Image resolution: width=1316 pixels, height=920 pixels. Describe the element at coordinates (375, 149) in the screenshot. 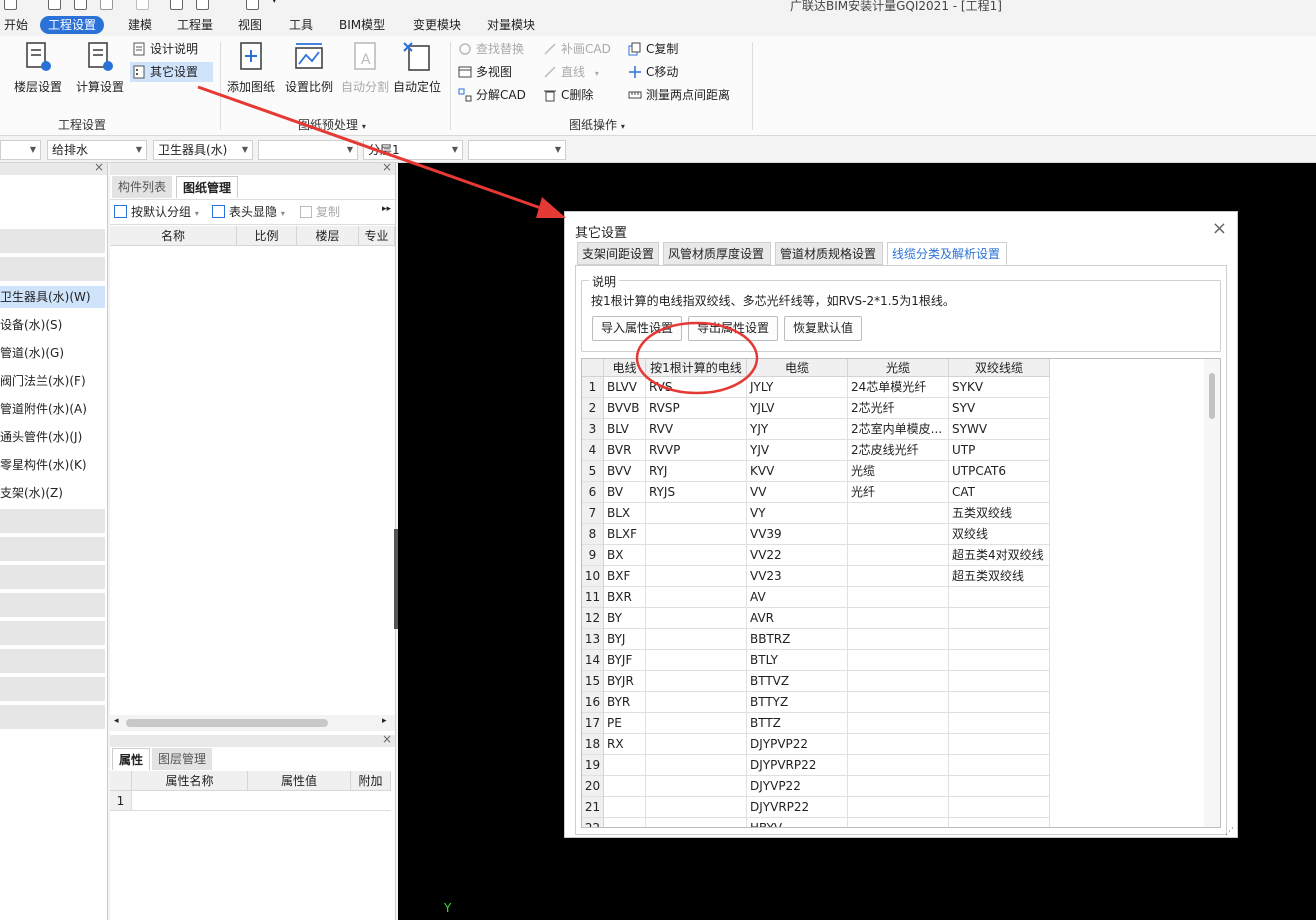

I see `annotation-arrow-line` at that location.